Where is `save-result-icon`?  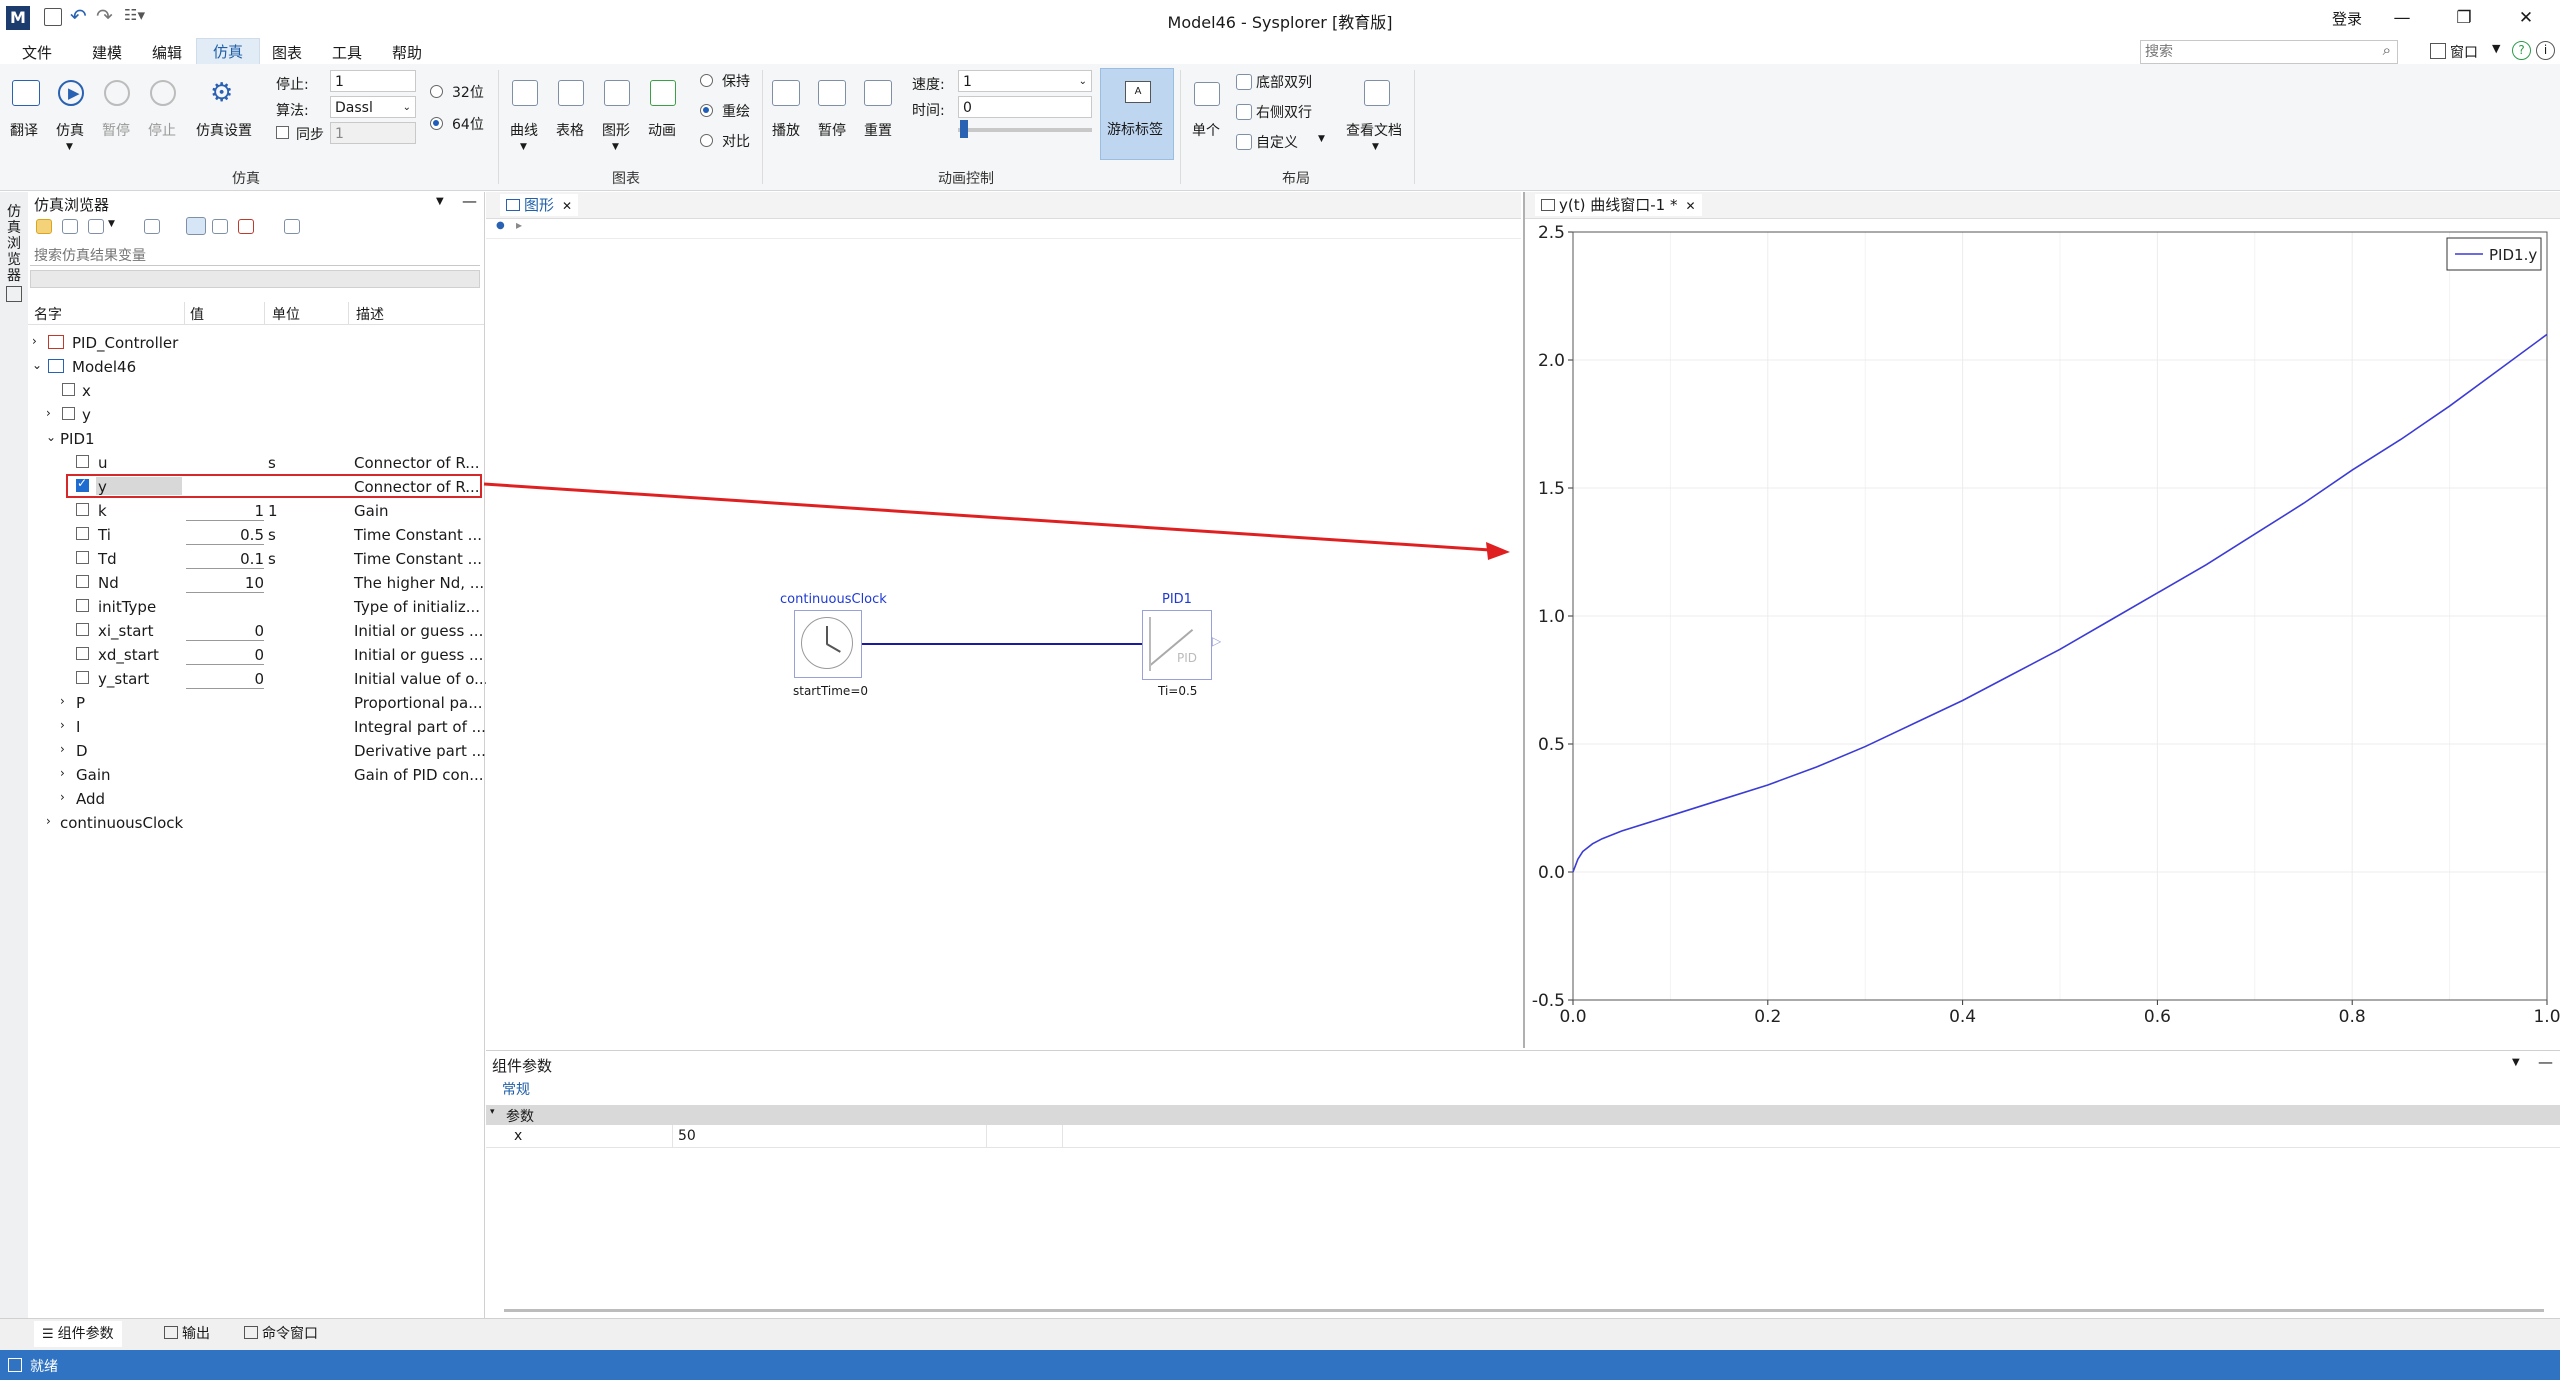 save-result-icon is located at coordinates (70, 226).